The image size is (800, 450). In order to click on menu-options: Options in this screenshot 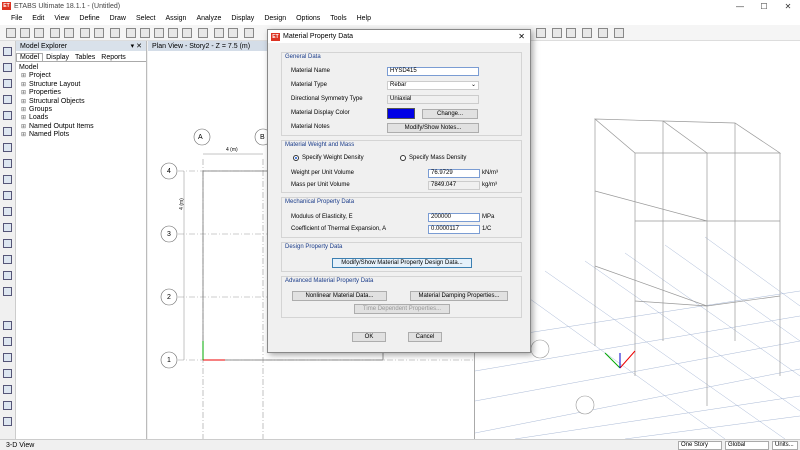, I will do `click(308, 18)`.